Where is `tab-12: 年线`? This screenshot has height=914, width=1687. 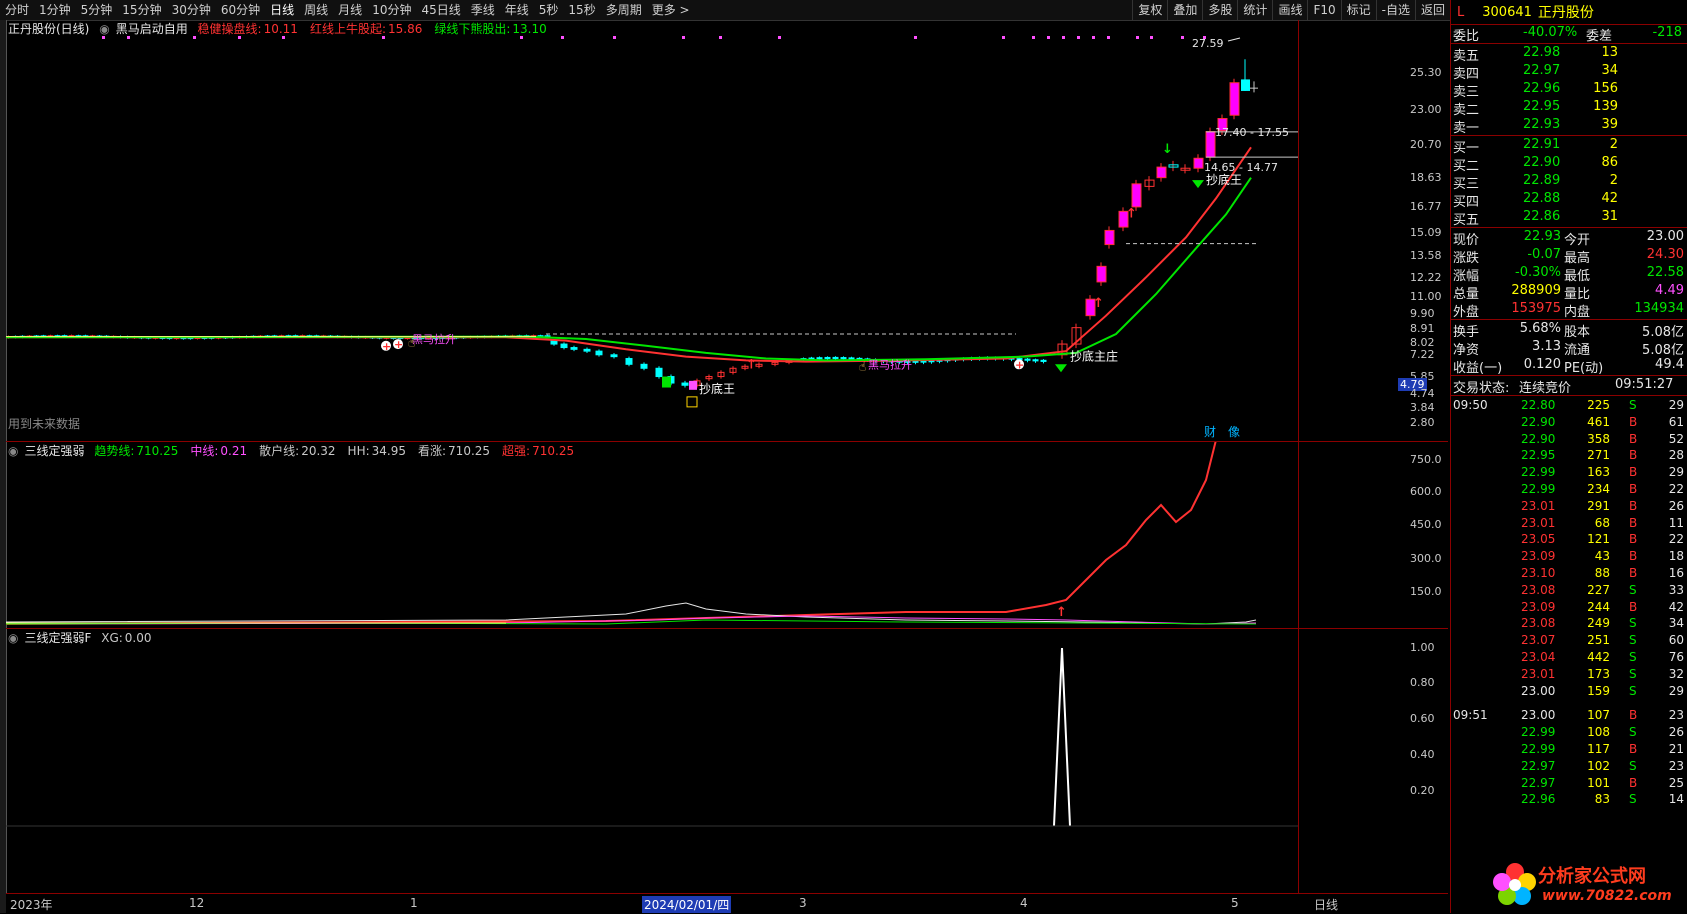 tab-12: 年线 is located at coordinates (517, 10).